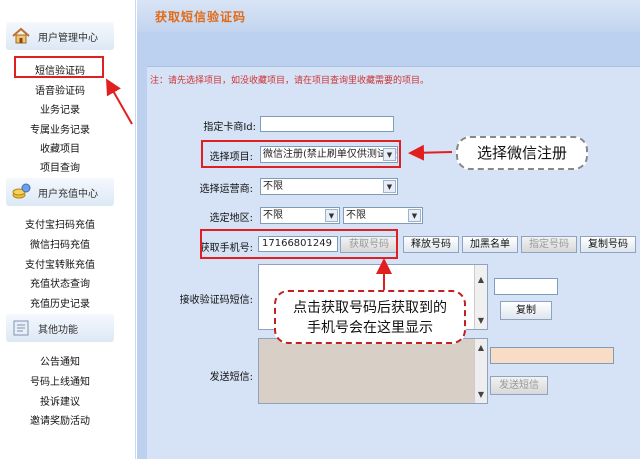  Describe the element at coordinates (430, 152) in the screenshot. I see `arrow-to-project` at that location.